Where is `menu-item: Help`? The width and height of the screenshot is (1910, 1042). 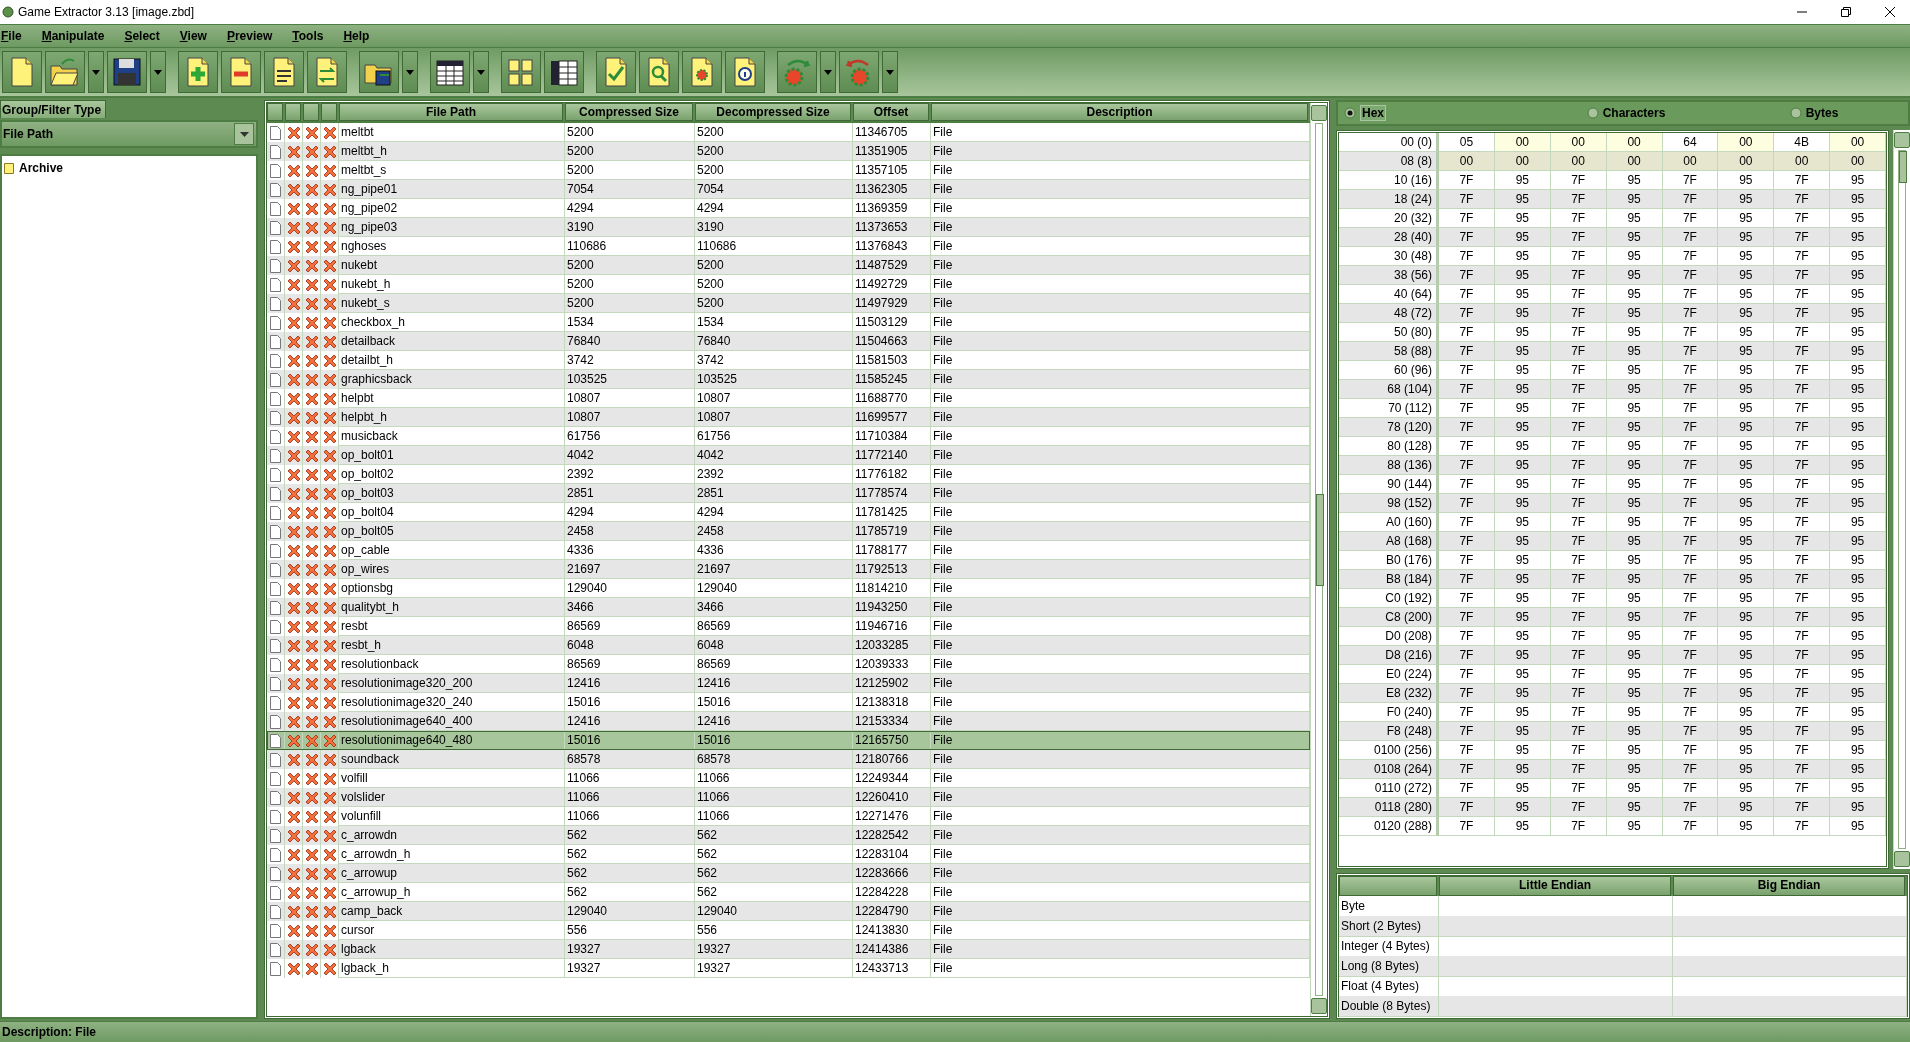 menu-item: Help is located at coordinates (356, 36).